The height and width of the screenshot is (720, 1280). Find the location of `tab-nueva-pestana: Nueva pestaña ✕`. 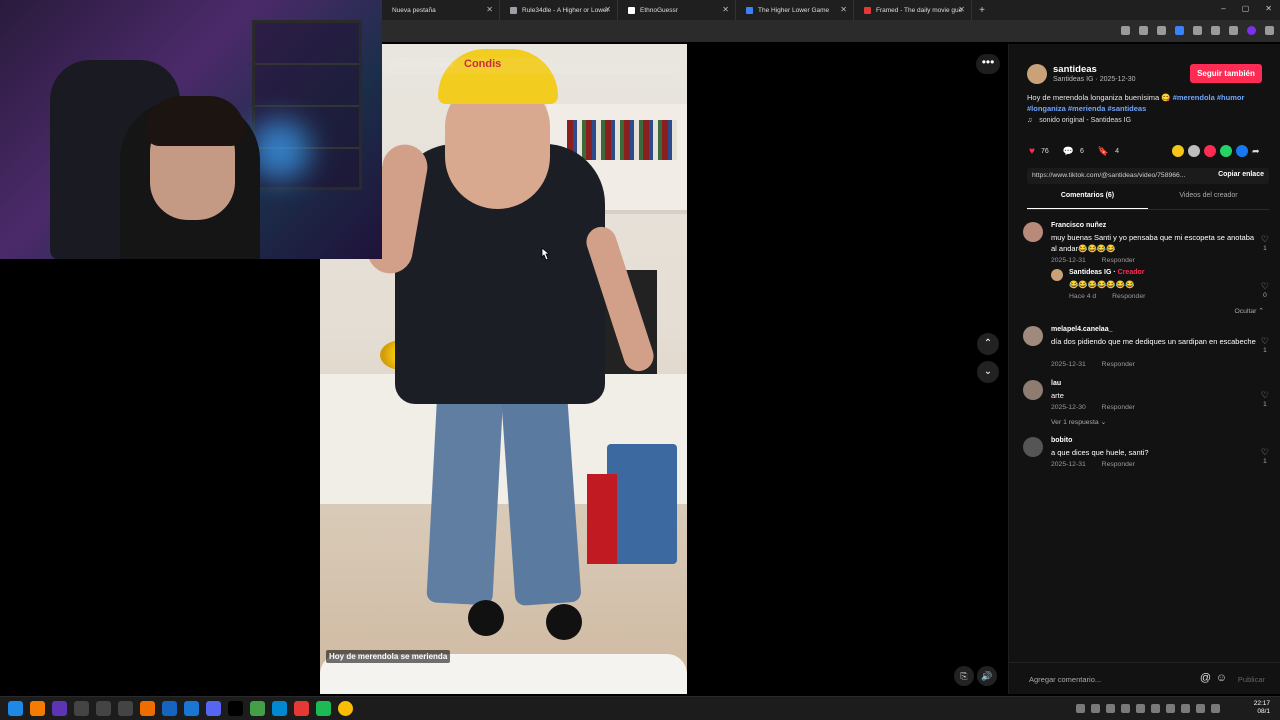

tab-nueva-pestana: Nueva pestaña ✕ is located at coordinates (441, 10).